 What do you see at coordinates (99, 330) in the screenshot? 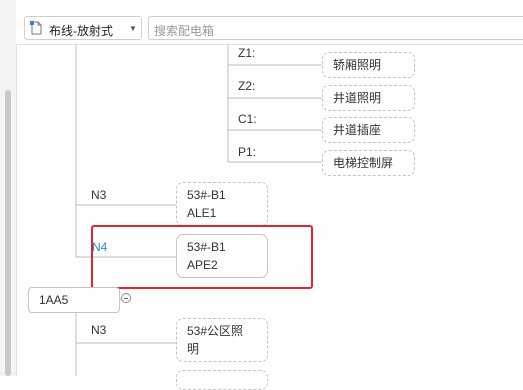
I see `branch-label-n3-lower: N3` at bounding box center [99, 330].